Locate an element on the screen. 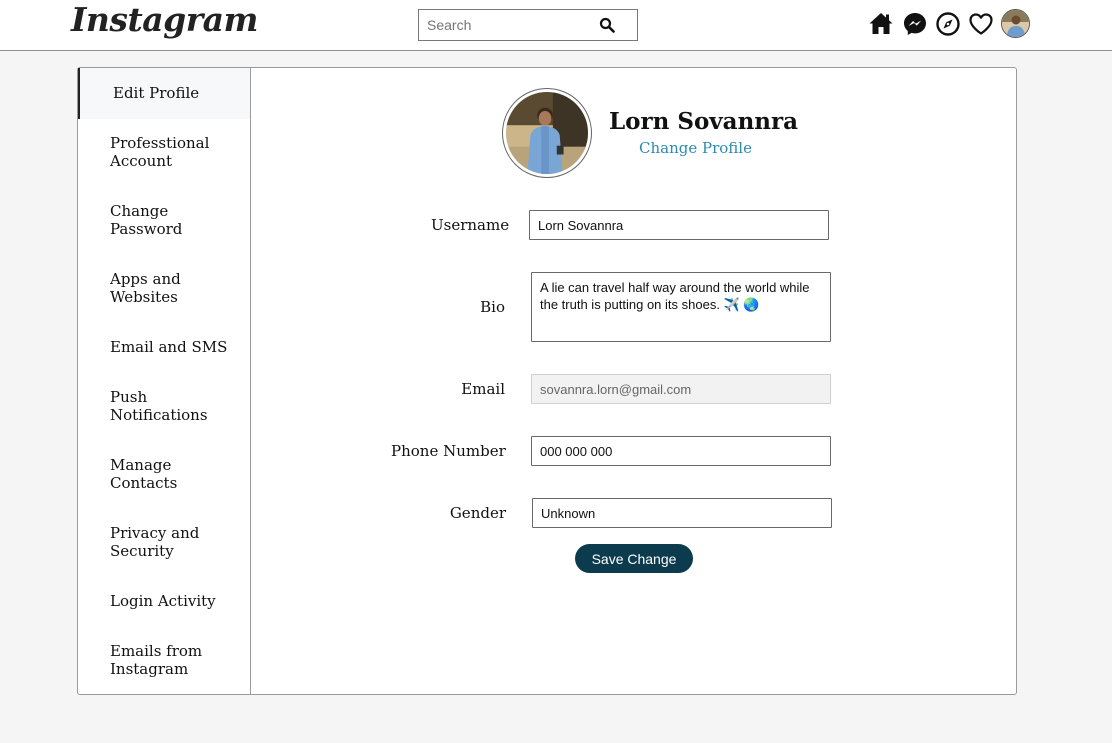 Image resolution: width=1112 pixels, height=743 pixels. top-navigation-bar: Instagram is located at coordinates (556, 25).